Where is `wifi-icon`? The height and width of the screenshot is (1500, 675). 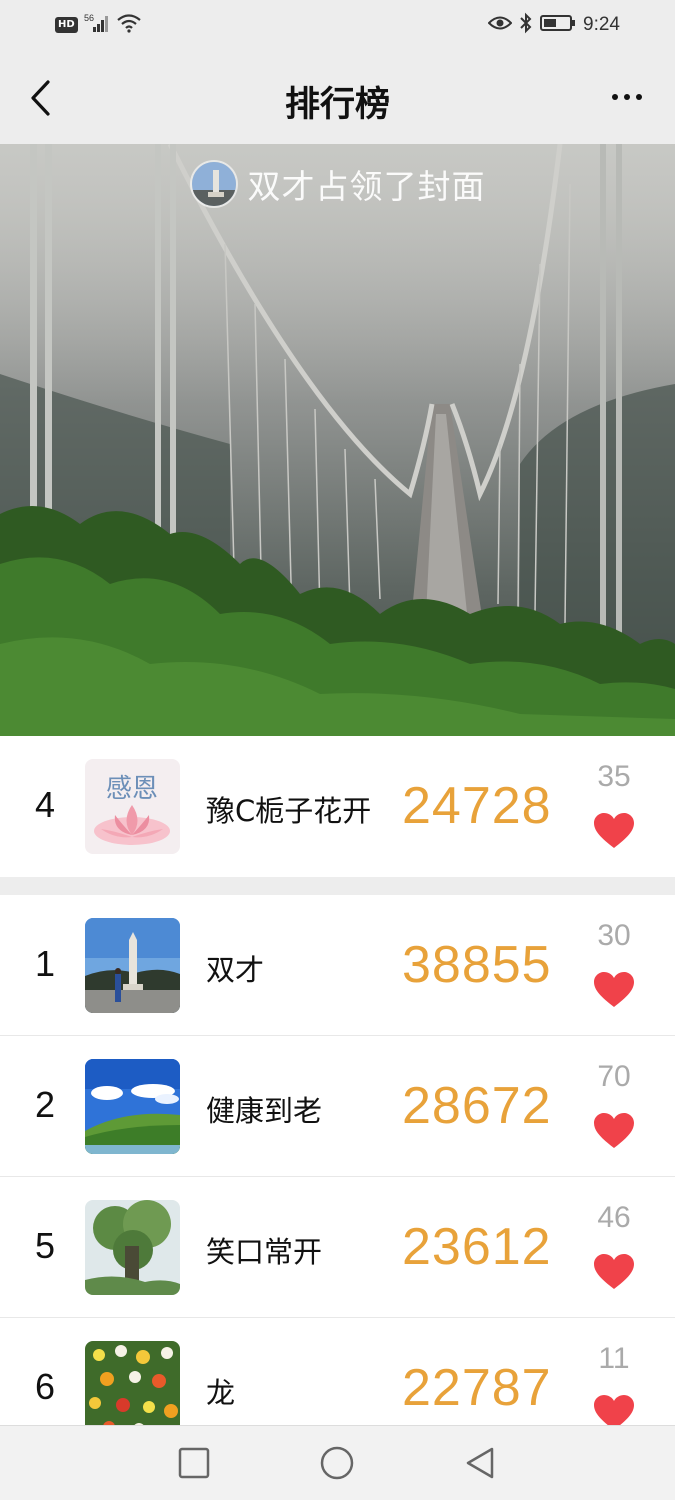 wifi-icon is located at coordinates (129, 25).